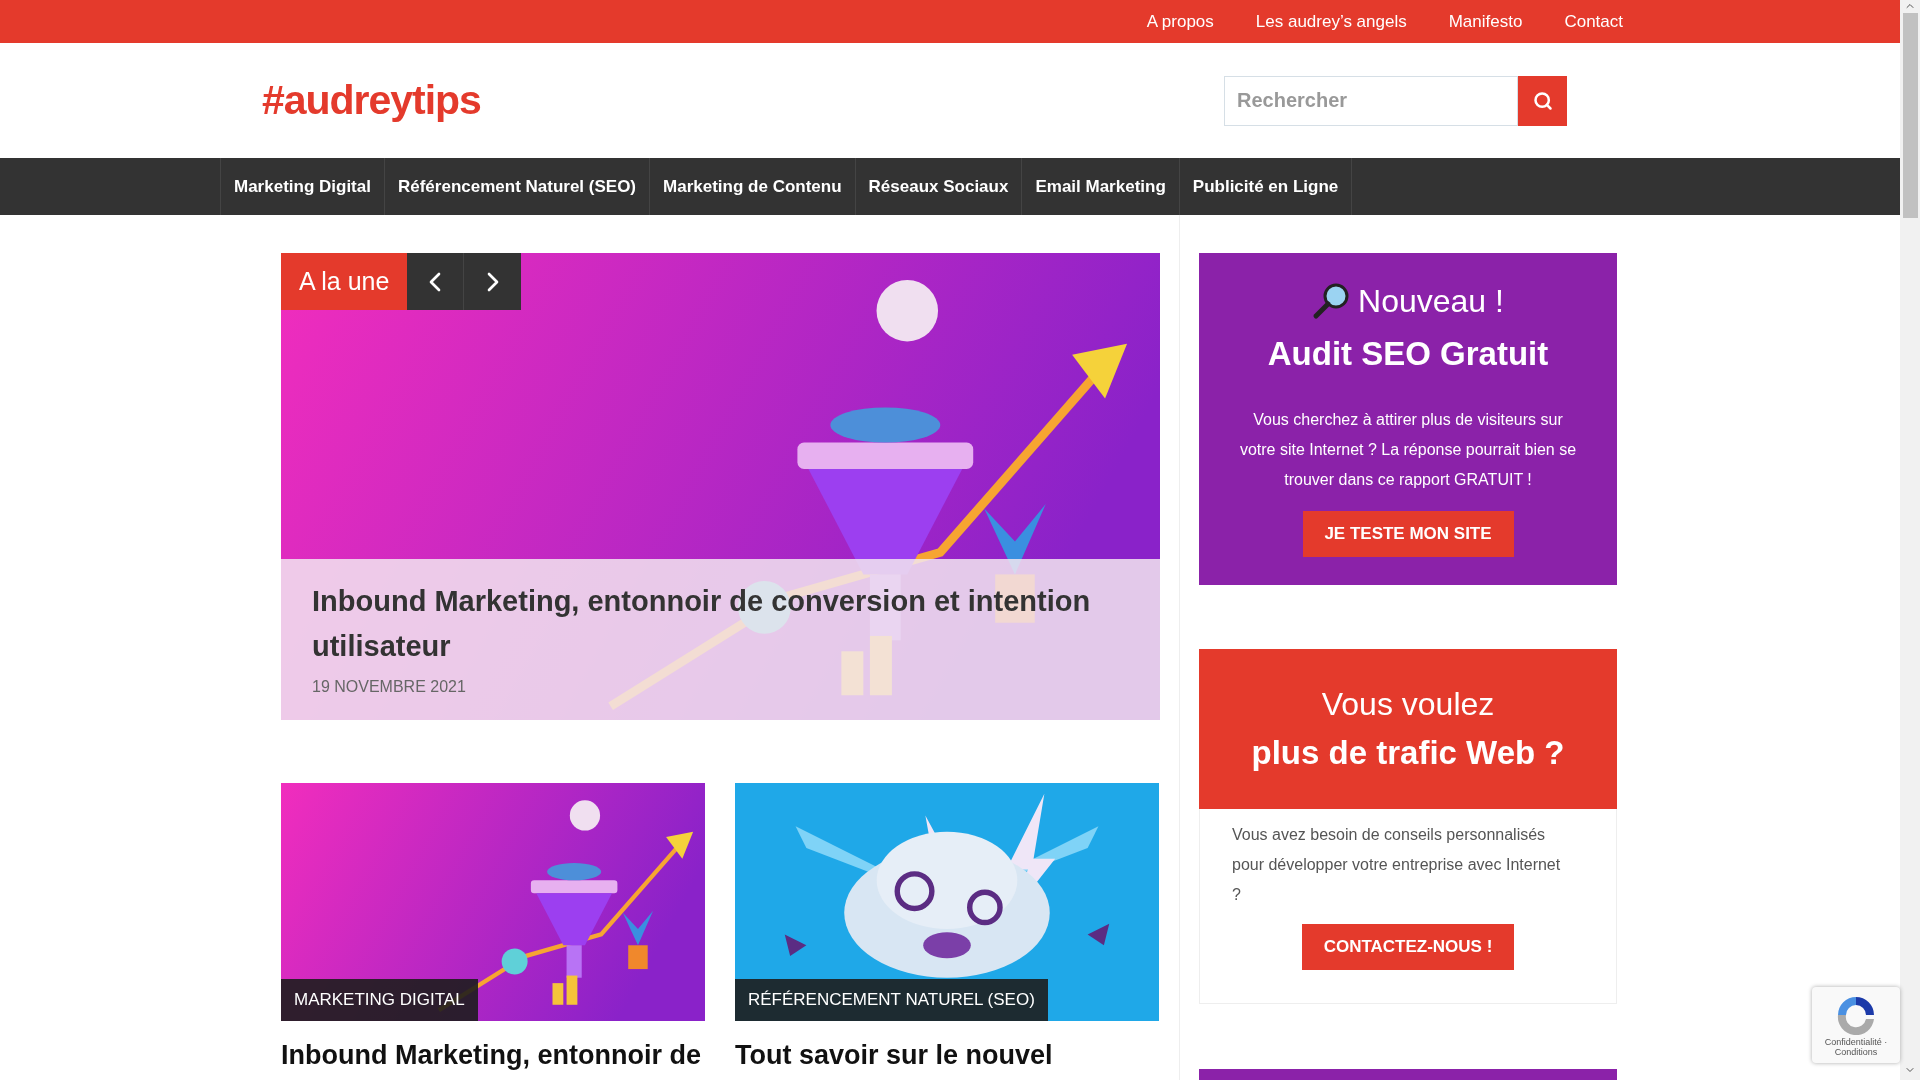 This screenshot has height=1080, width=1920. What do you see at coordinates (712, 624) in the screenshot?
I see `featured-title: Inbound Marketing, entonnoir de conversion et intention utilisateur` at bounding box center [712, 624].